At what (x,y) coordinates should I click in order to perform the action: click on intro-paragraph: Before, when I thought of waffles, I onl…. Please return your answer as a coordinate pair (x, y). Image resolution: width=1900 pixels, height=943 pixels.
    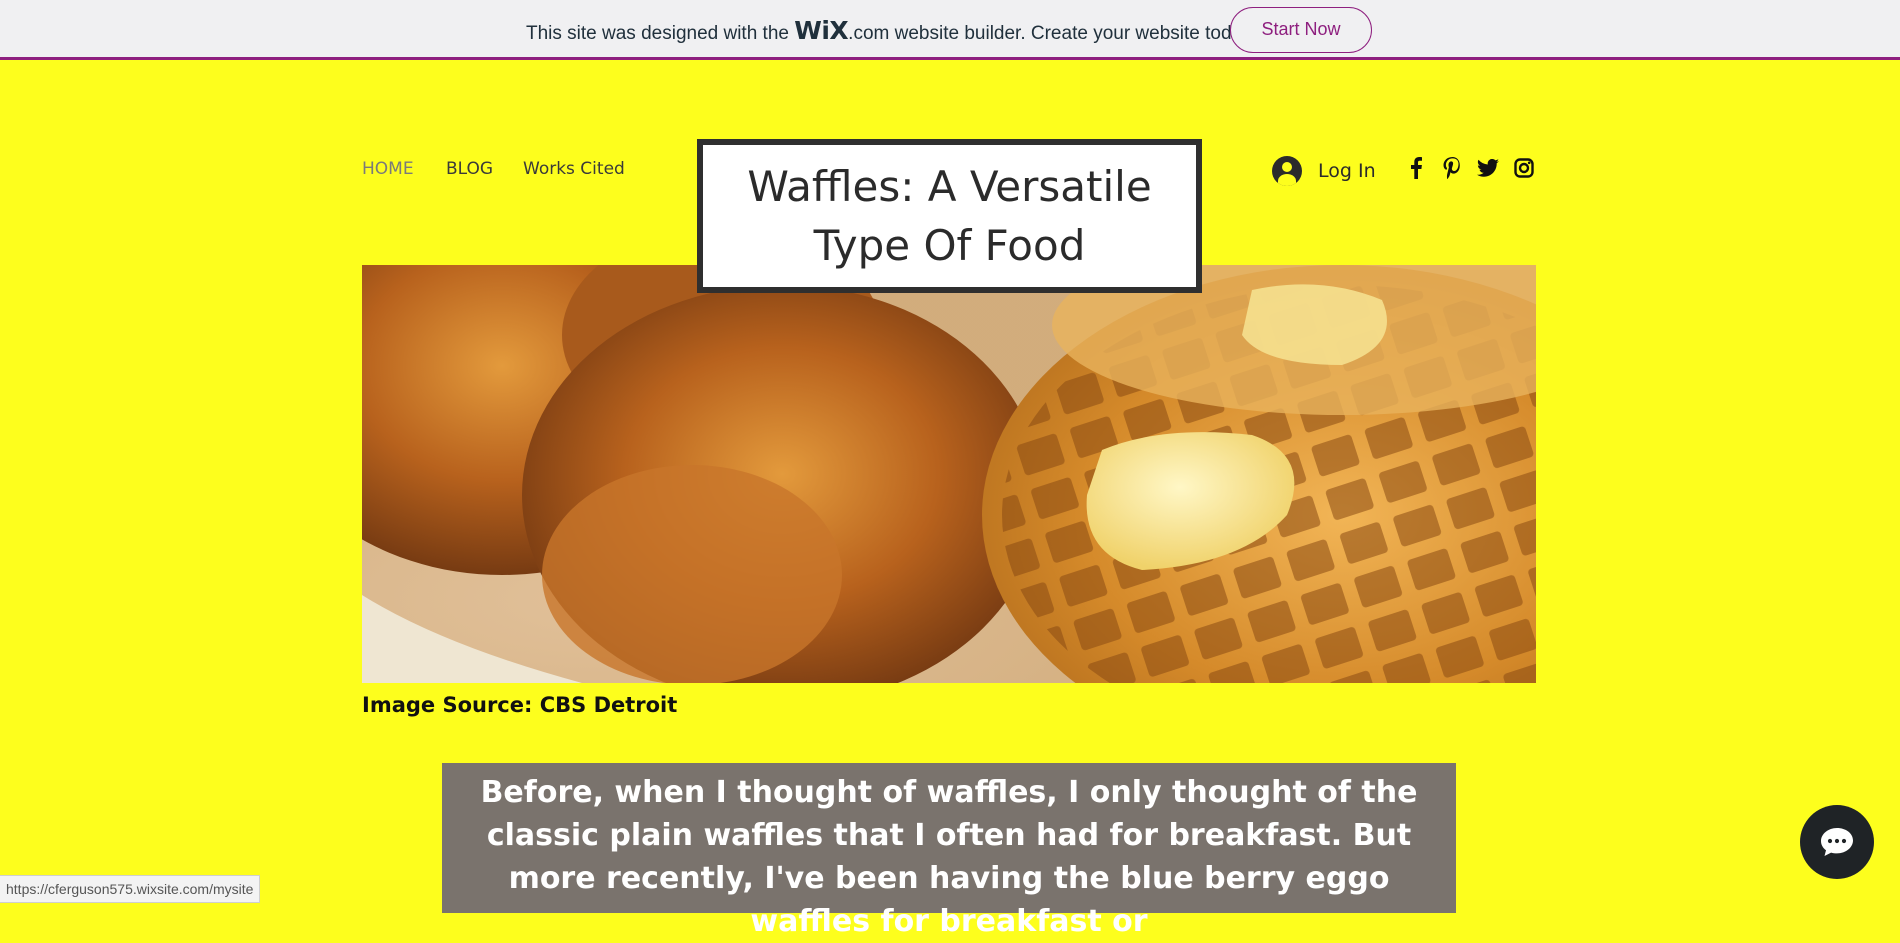
    Looking at the image, I should click on (949, 857).